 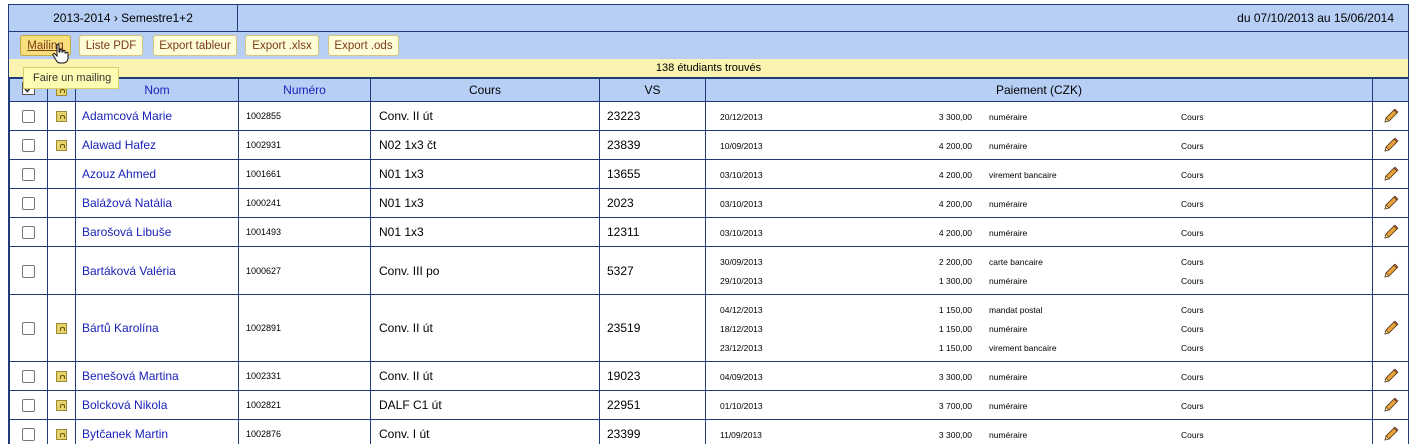 I want to click on student-name-link: Alawad Hafez, so click(x=157, y=145).